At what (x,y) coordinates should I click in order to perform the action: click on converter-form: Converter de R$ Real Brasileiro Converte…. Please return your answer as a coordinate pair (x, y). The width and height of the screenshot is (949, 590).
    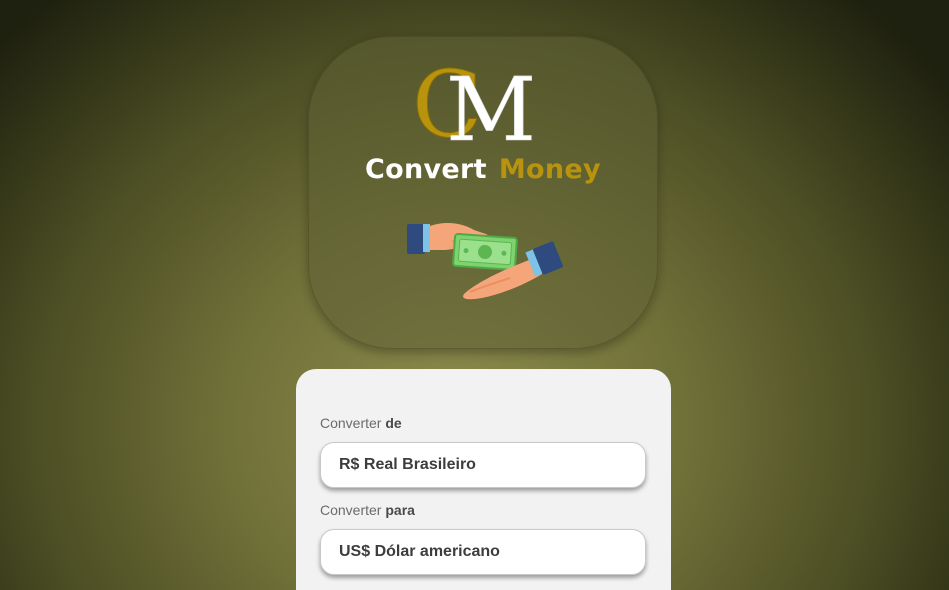
    Looking at the image, I should click on (483, 479).